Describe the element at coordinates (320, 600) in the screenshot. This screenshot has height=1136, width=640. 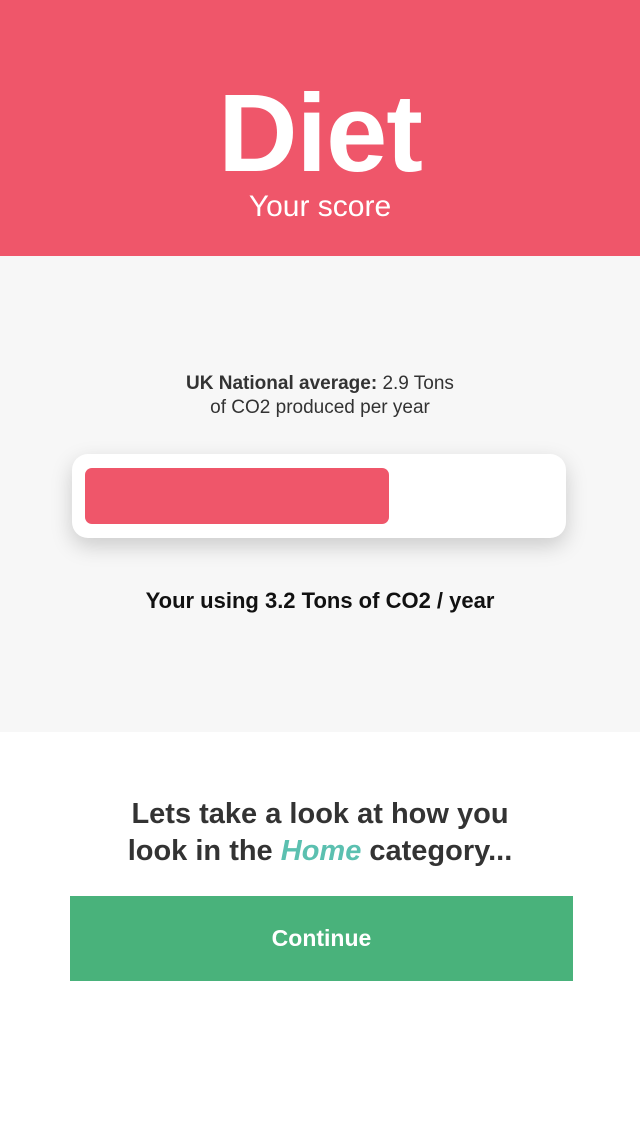
I see `usage-text: Your using 3.2 Tons of CO2 / year` at that location.